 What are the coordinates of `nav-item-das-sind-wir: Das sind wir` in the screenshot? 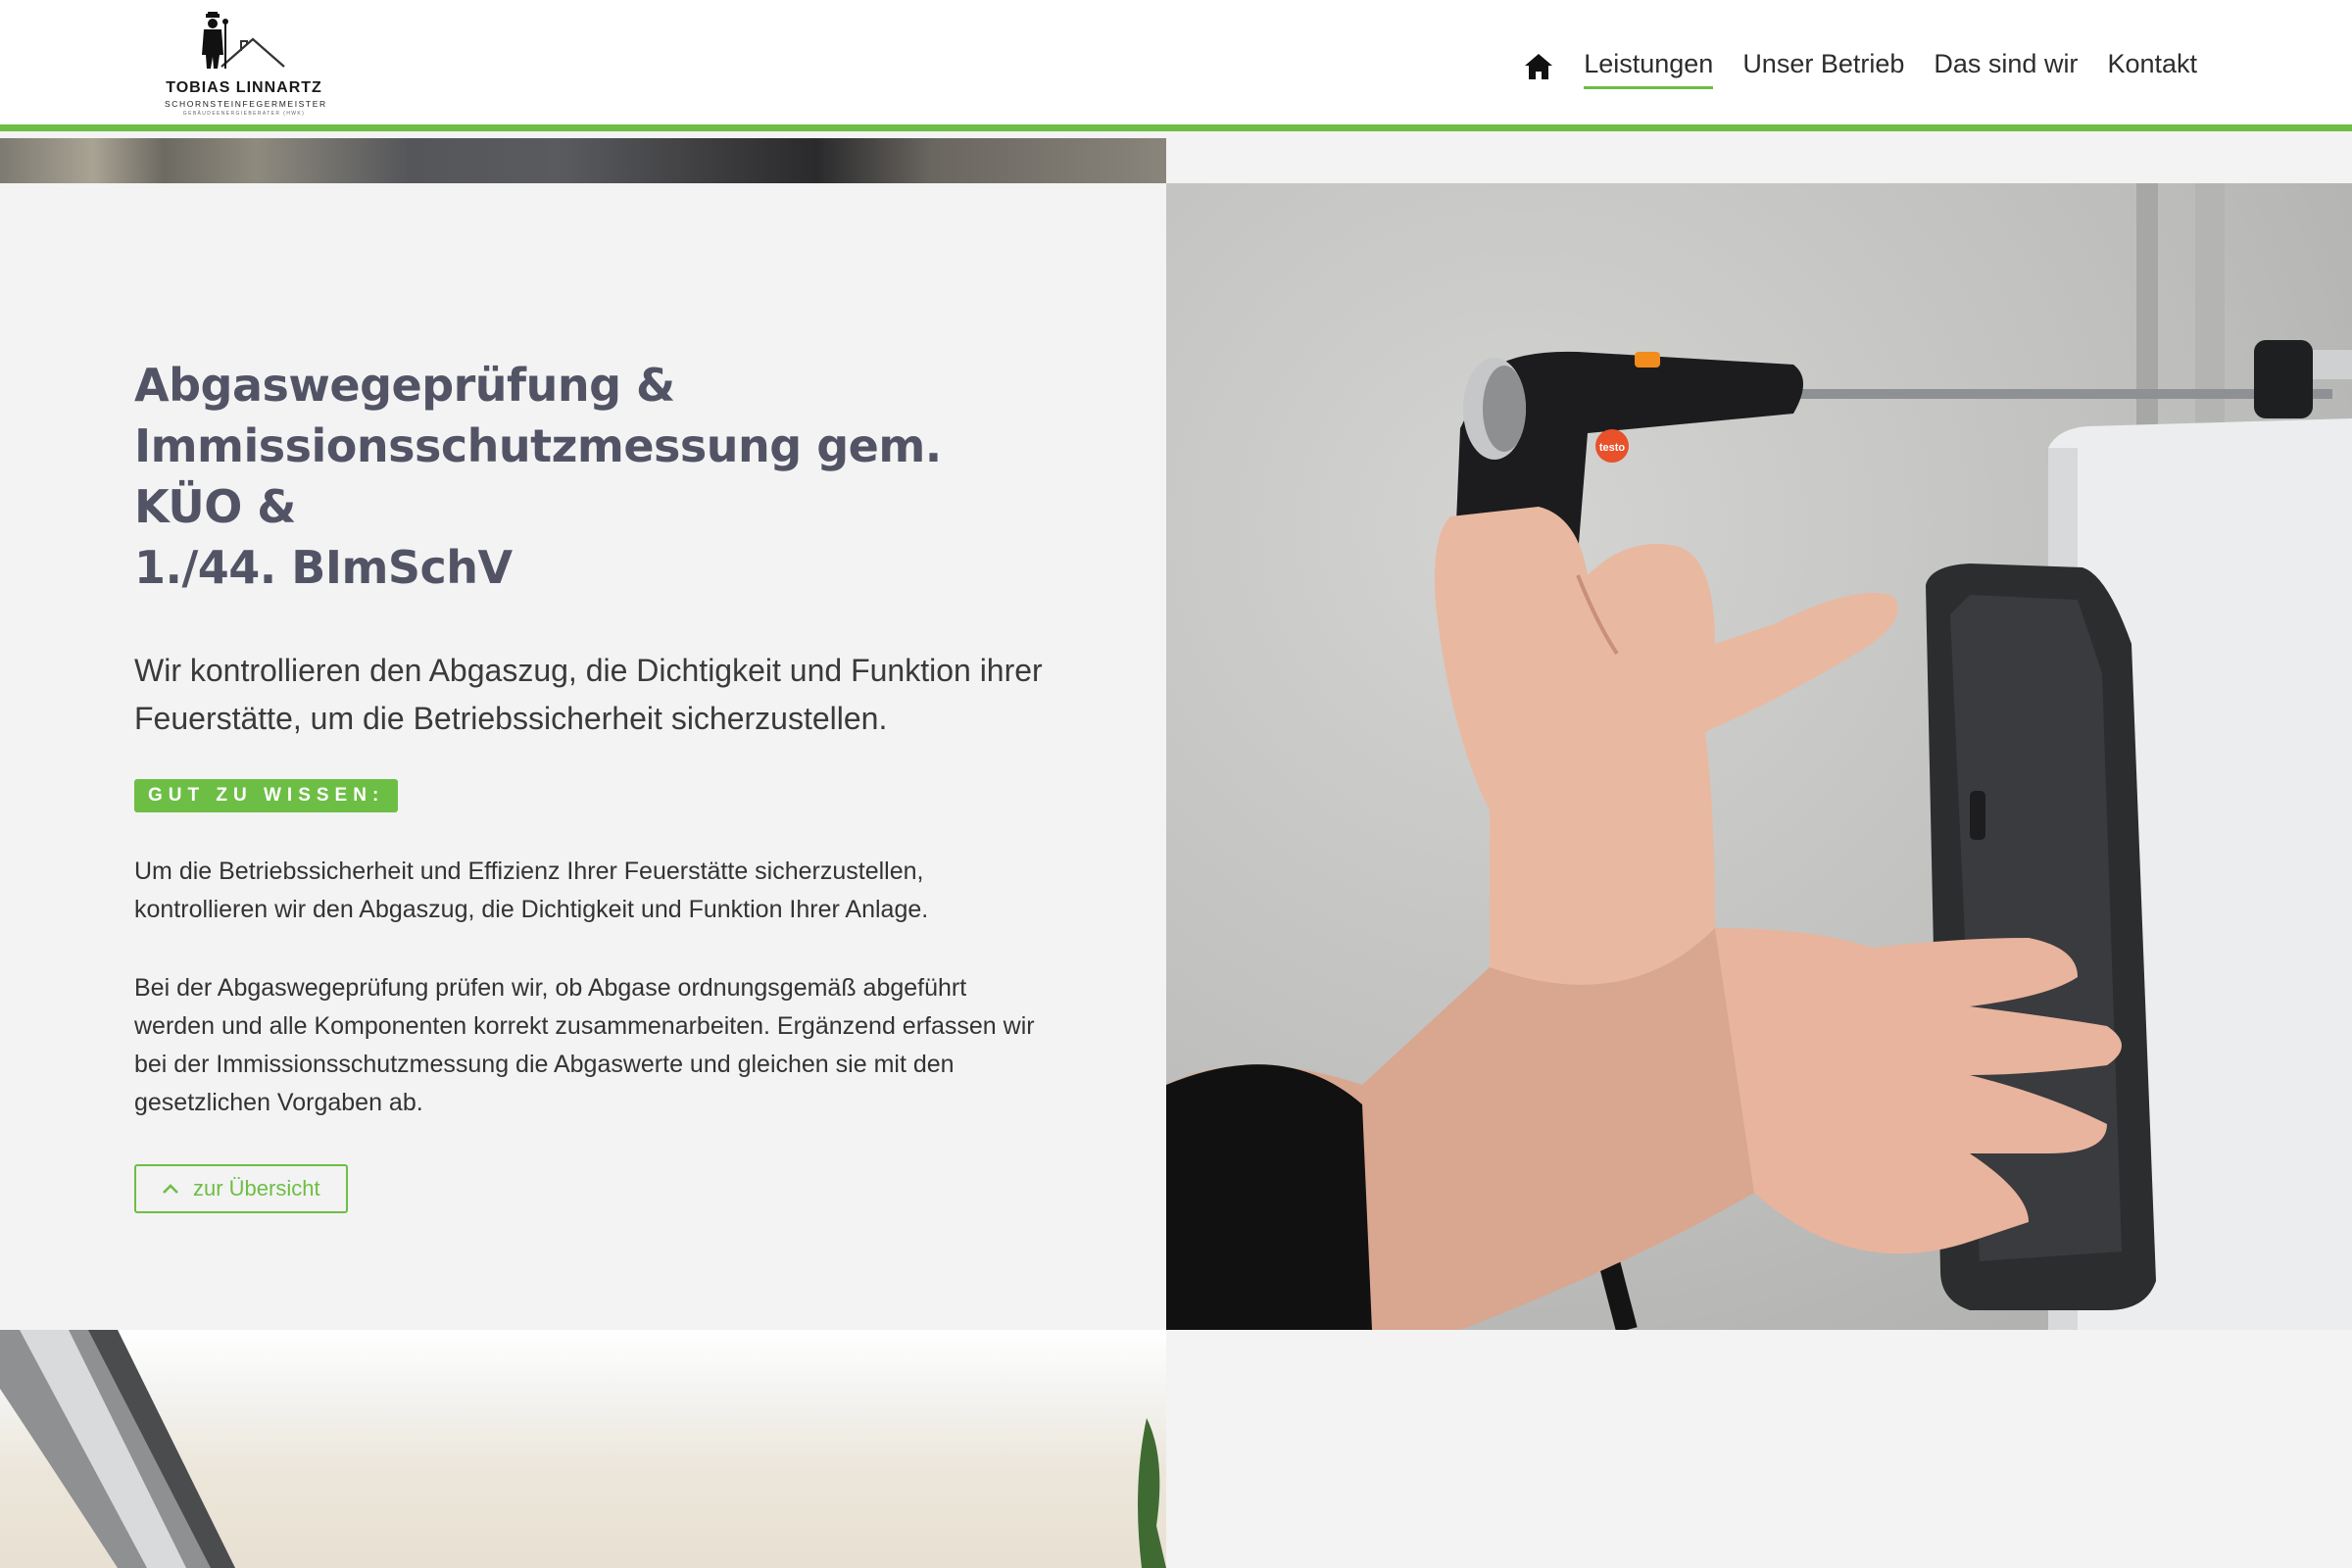 It's located at (2006, 67).